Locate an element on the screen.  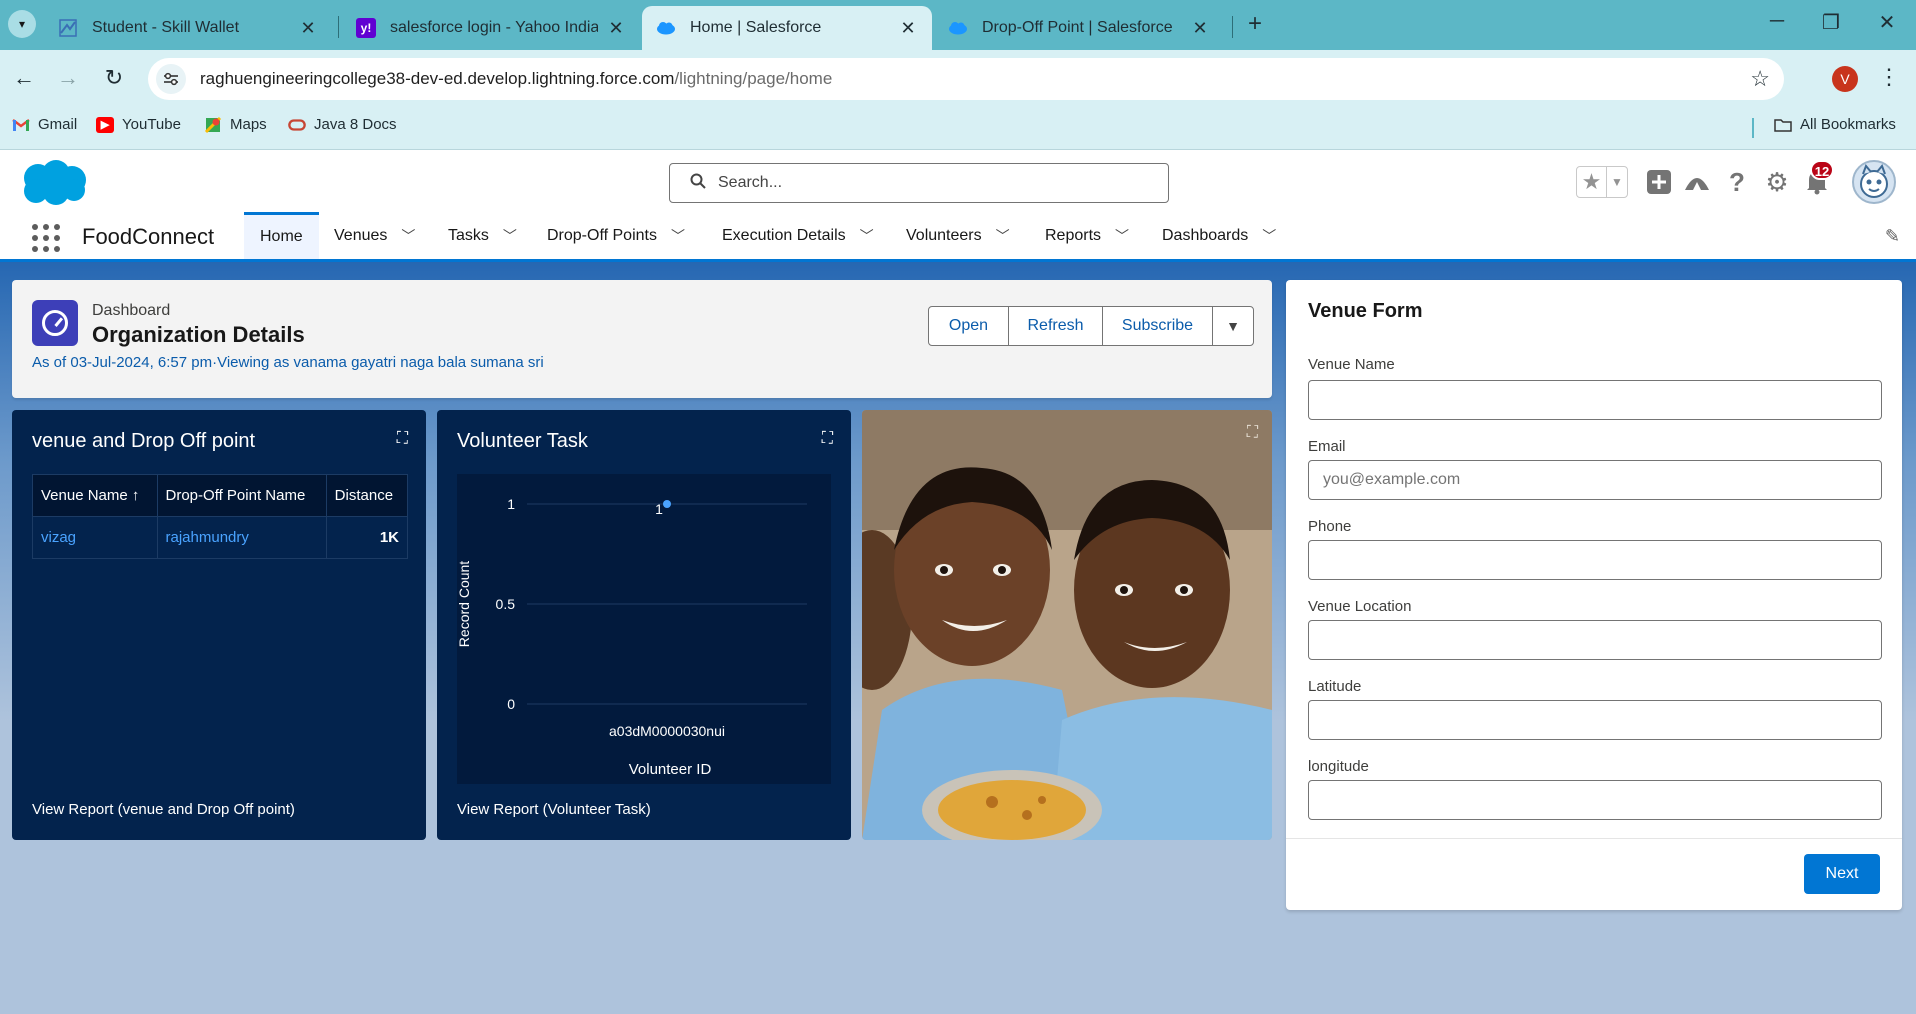
browser-tab: Drop-Off Point | Salesforce ✕ is located at coordinates (1079, 28).